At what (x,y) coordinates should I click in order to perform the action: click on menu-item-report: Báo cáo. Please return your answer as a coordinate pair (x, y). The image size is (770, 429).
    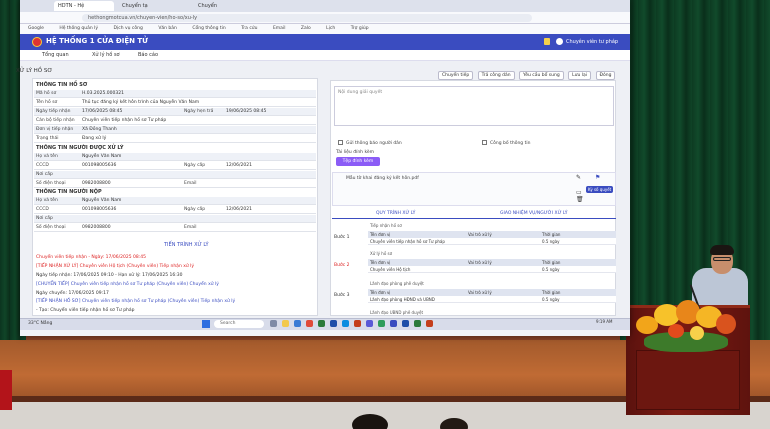
    Looking at the image, I should click on (148, 55).